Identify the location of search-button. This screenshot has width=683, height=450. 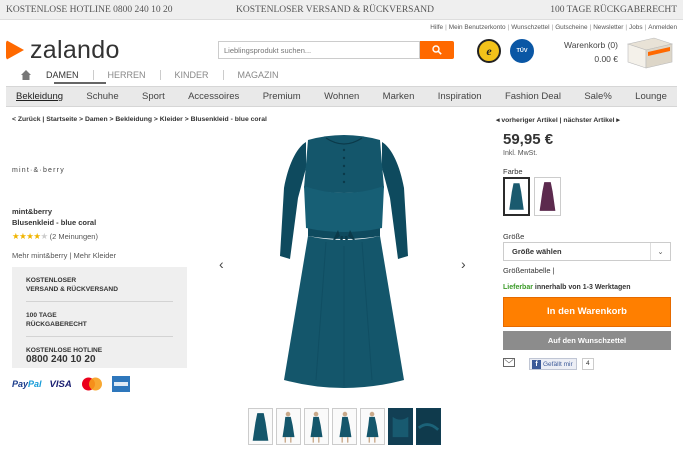
(437, 50).